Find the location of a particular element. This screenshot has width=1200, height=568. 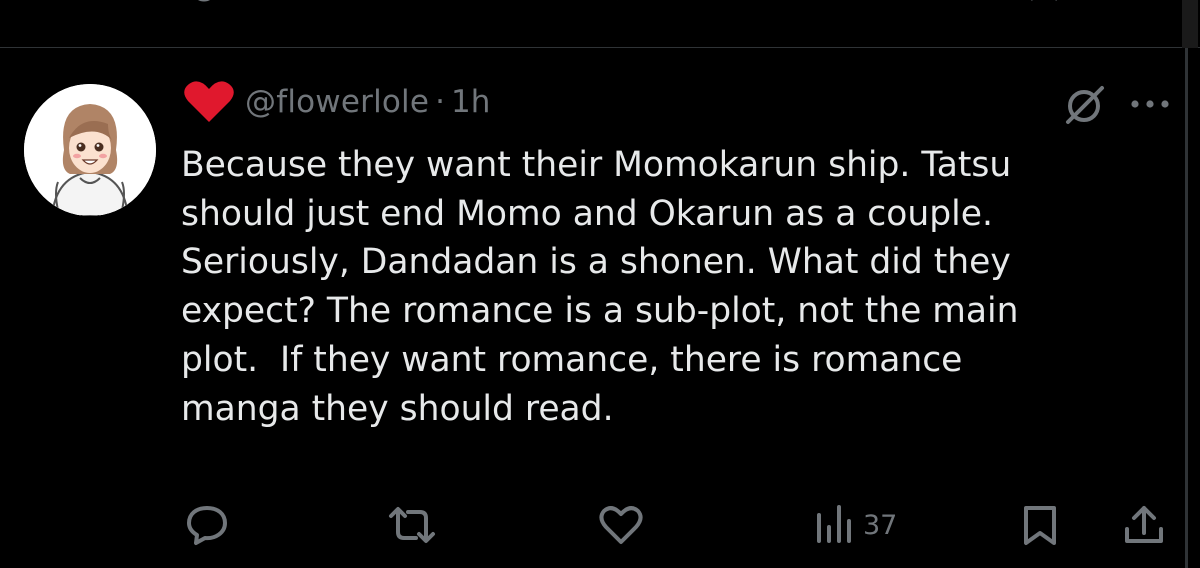

scrollbar-track is located at coordinates (1186, 284).